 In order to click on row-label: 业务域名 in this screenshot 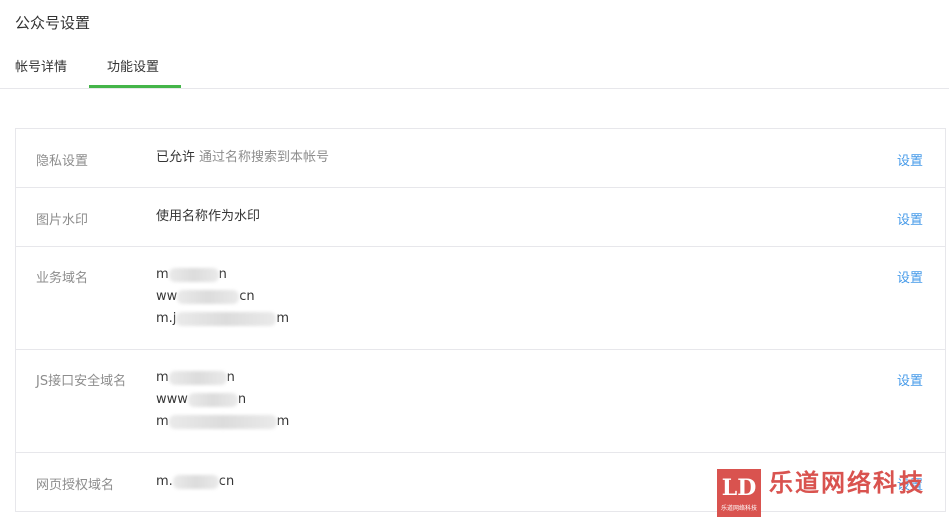, I will do `click(62, 278)`.